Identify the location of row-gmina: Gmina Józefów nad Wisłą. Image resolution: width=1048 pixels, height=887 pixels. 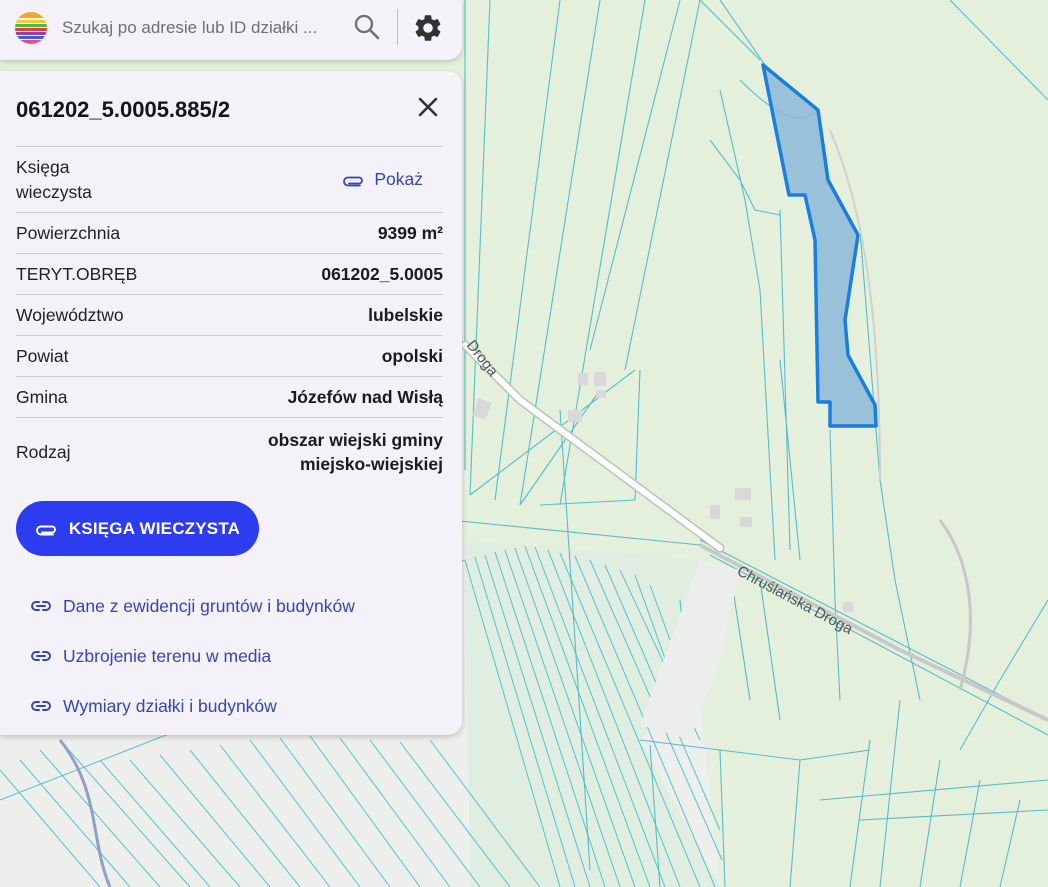
(229, 396).